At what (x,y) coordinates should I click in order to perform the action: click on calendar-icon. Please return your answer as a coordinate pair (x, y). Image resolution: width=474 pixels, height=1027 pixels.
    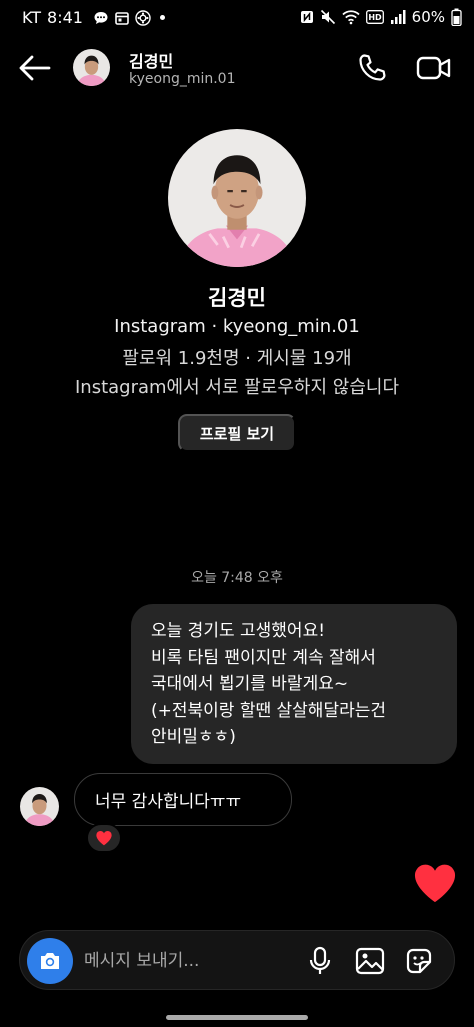
    Looking at the image, I should click on (122, 18).